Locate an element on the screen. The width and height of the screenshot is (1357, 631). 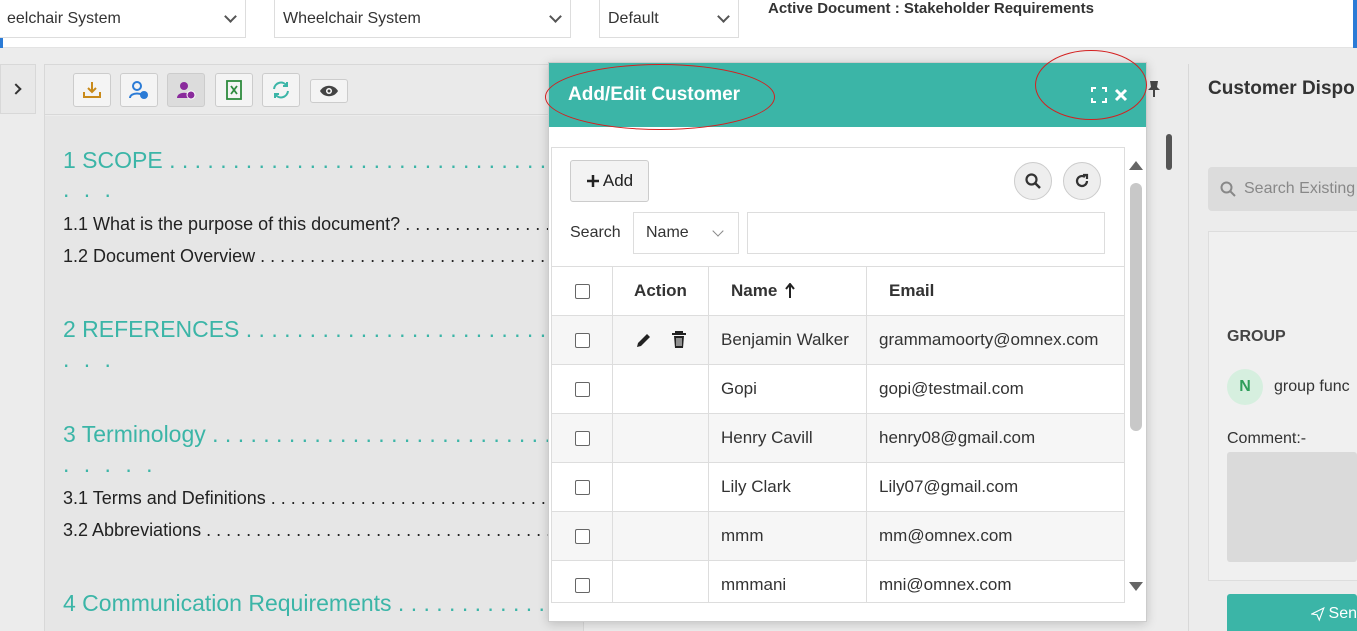
table-row: mmm mm@omnex.com is located at coordinates (838, 536).